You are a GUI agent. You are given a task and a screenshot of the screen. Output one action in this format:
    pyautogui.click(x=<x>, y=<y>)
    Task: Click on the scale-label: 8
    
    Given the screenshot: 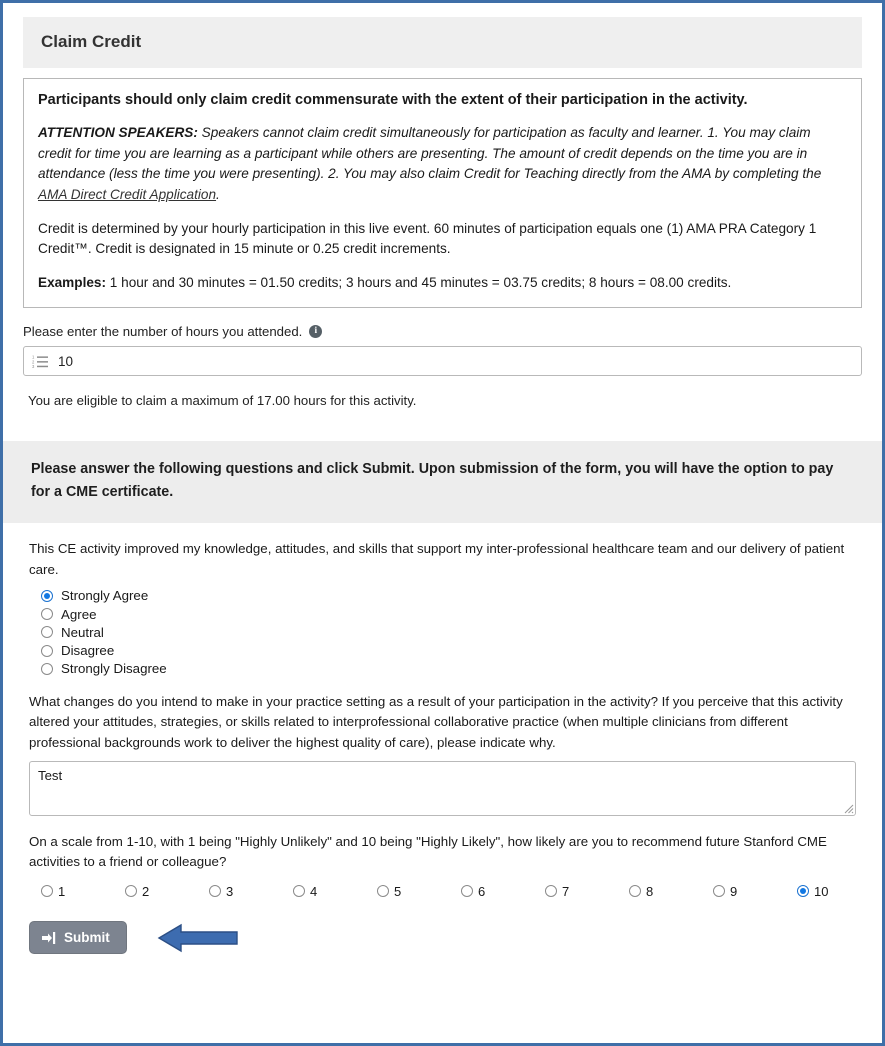 What is the action you would take?
    pyautogui.click(x=650, y=891)
    